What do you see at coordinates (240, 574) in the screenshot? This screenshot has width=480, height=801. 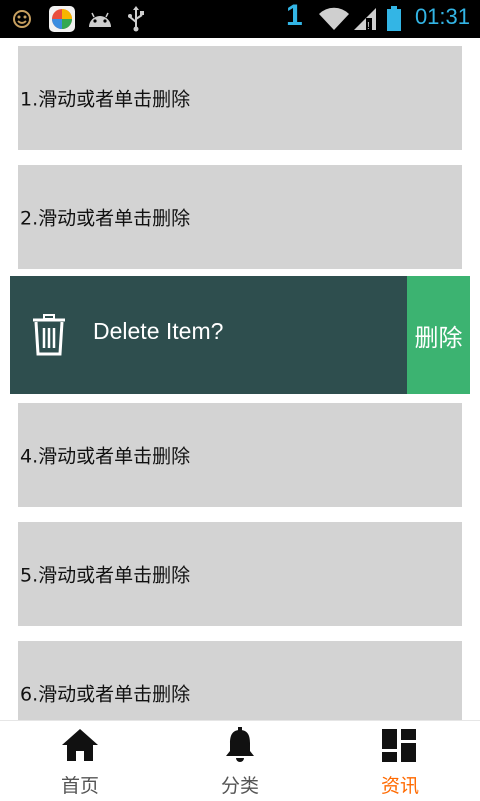 I see `list-item: 5.滑动或者单击删除` at bounding box center [240, 574].